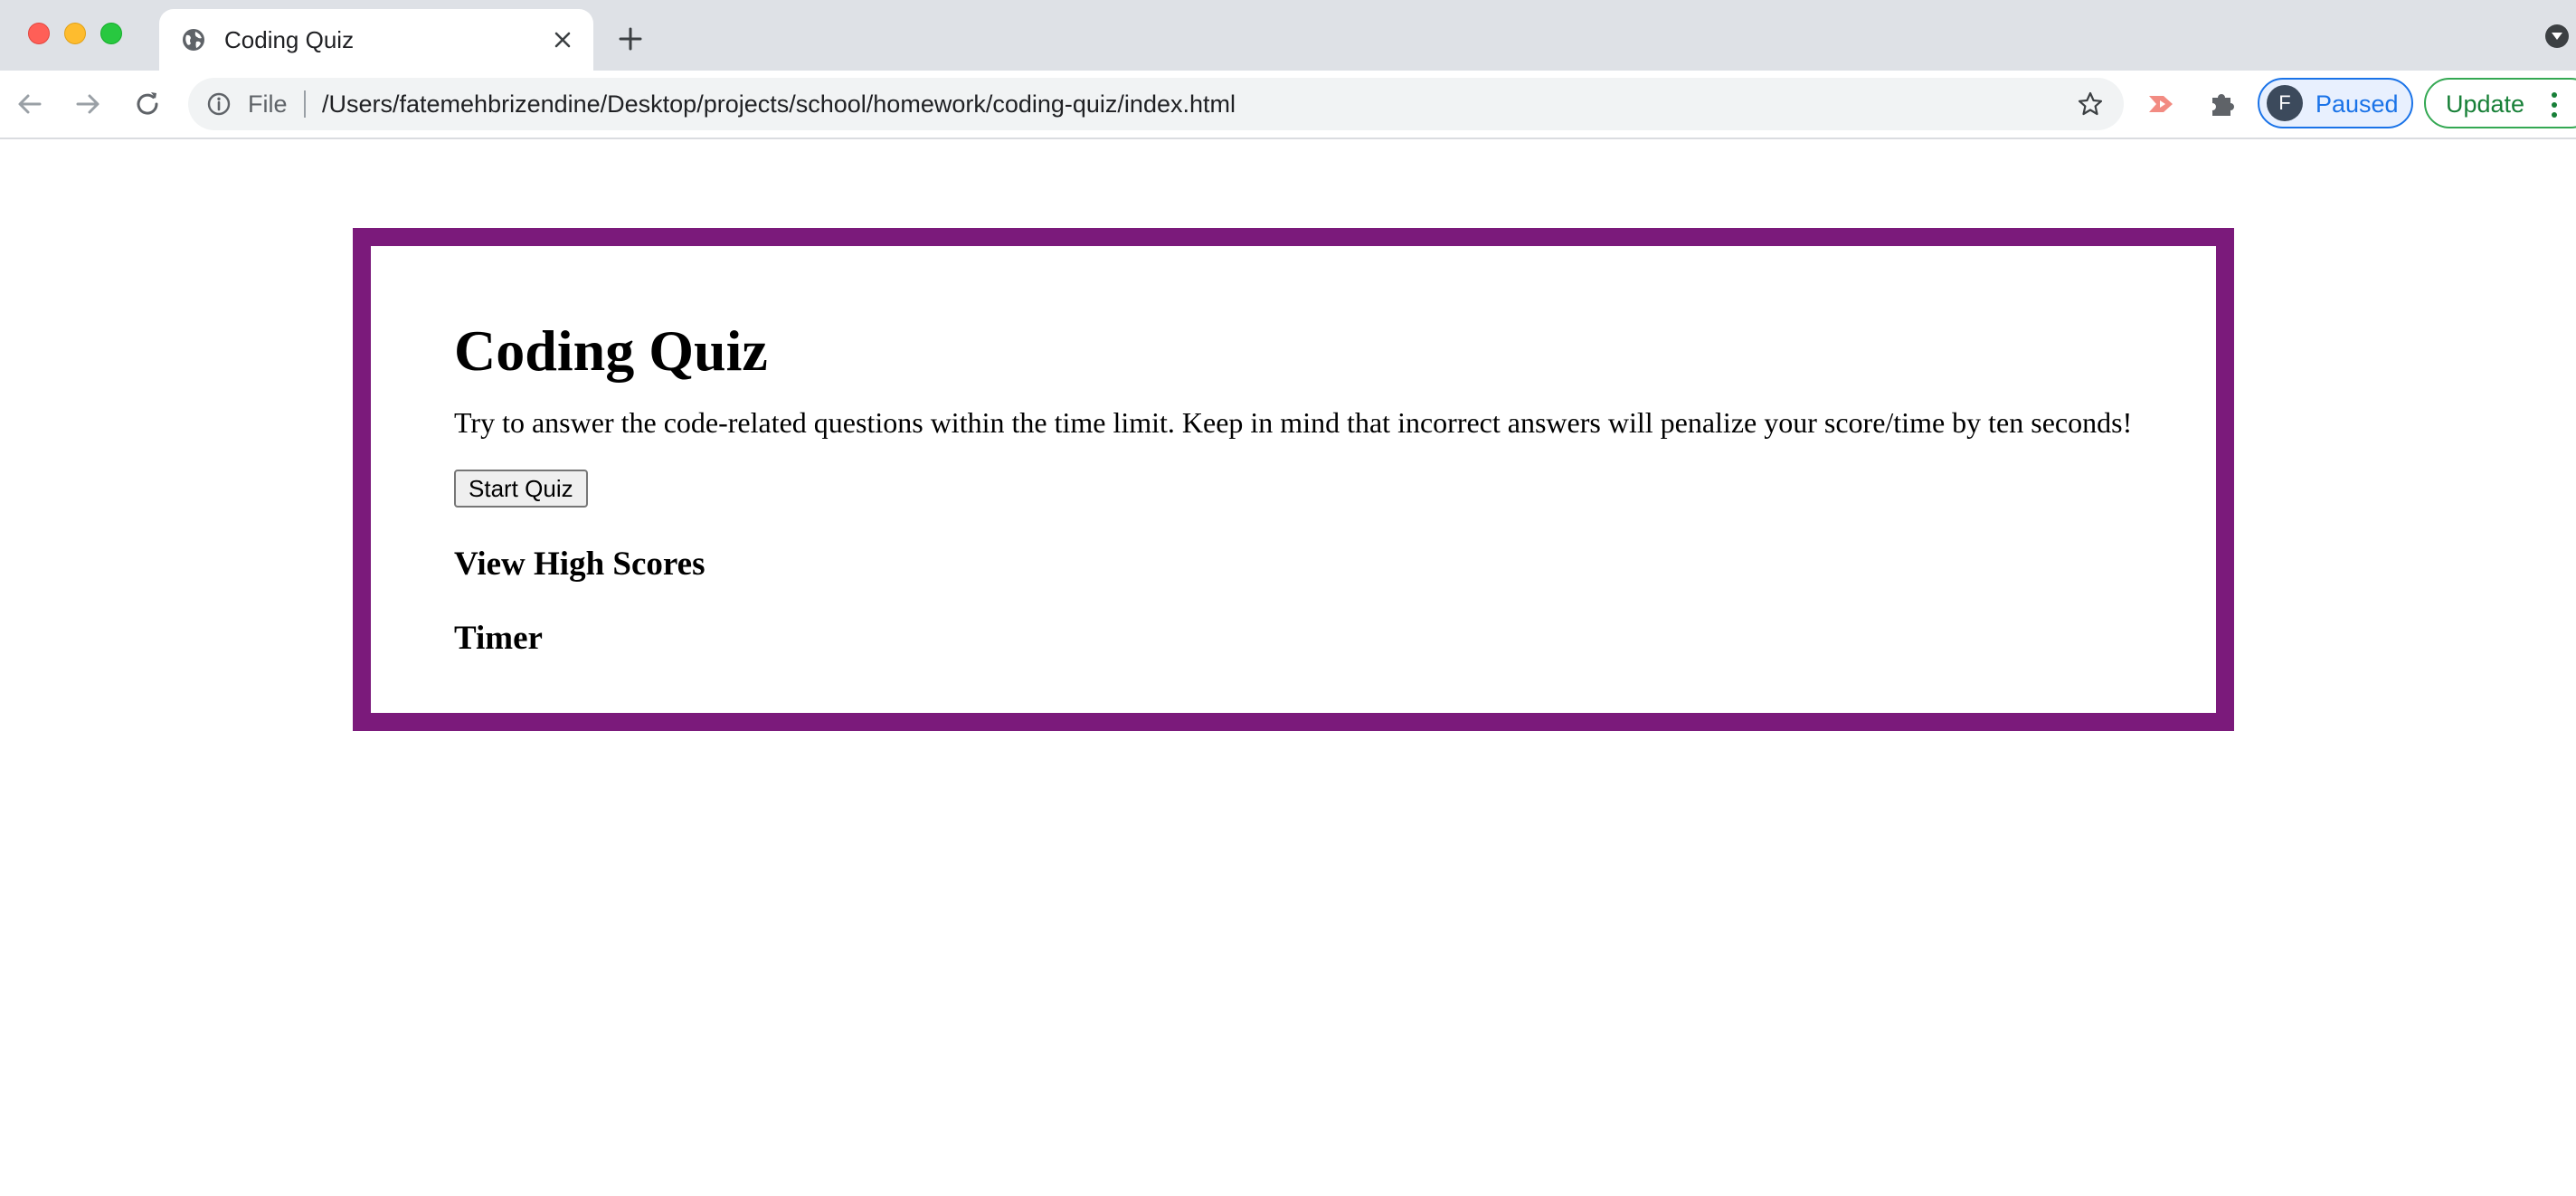 The height and width of the screenshot is (1196, 2576). What do you see at coordinates (2162, 104) in the screenshot?
I see `extension-icon` at bounding box center [2162, 104].